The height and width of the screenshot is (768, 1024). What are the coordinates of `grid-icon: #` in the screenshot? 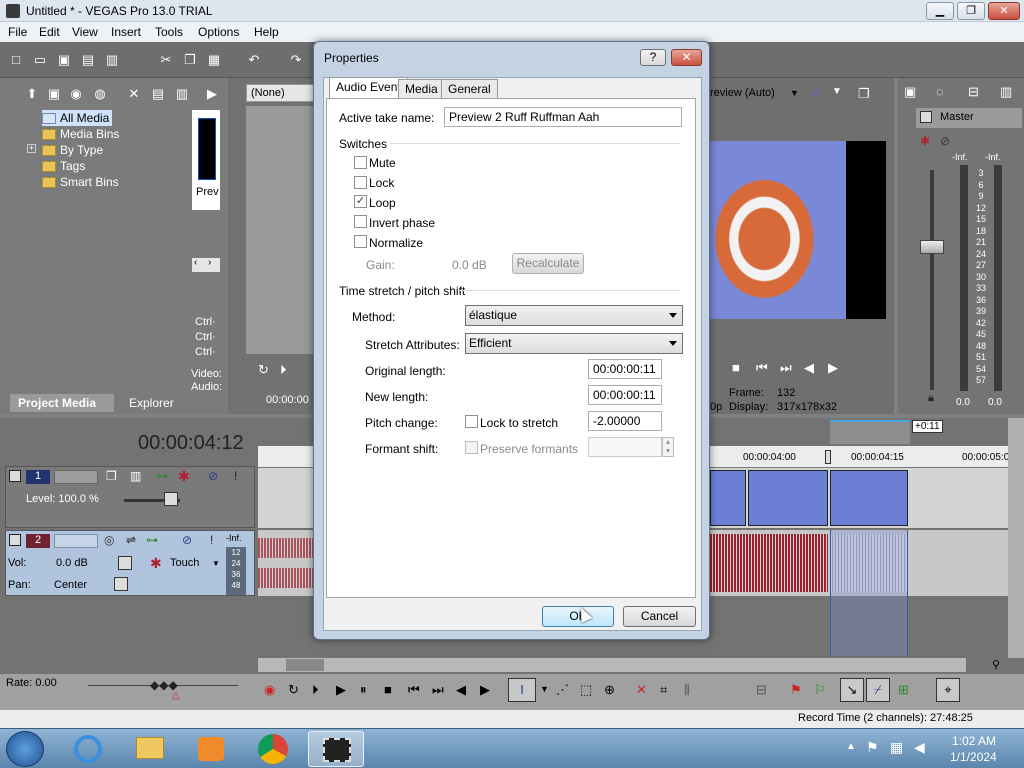 It's located at (815, 93).